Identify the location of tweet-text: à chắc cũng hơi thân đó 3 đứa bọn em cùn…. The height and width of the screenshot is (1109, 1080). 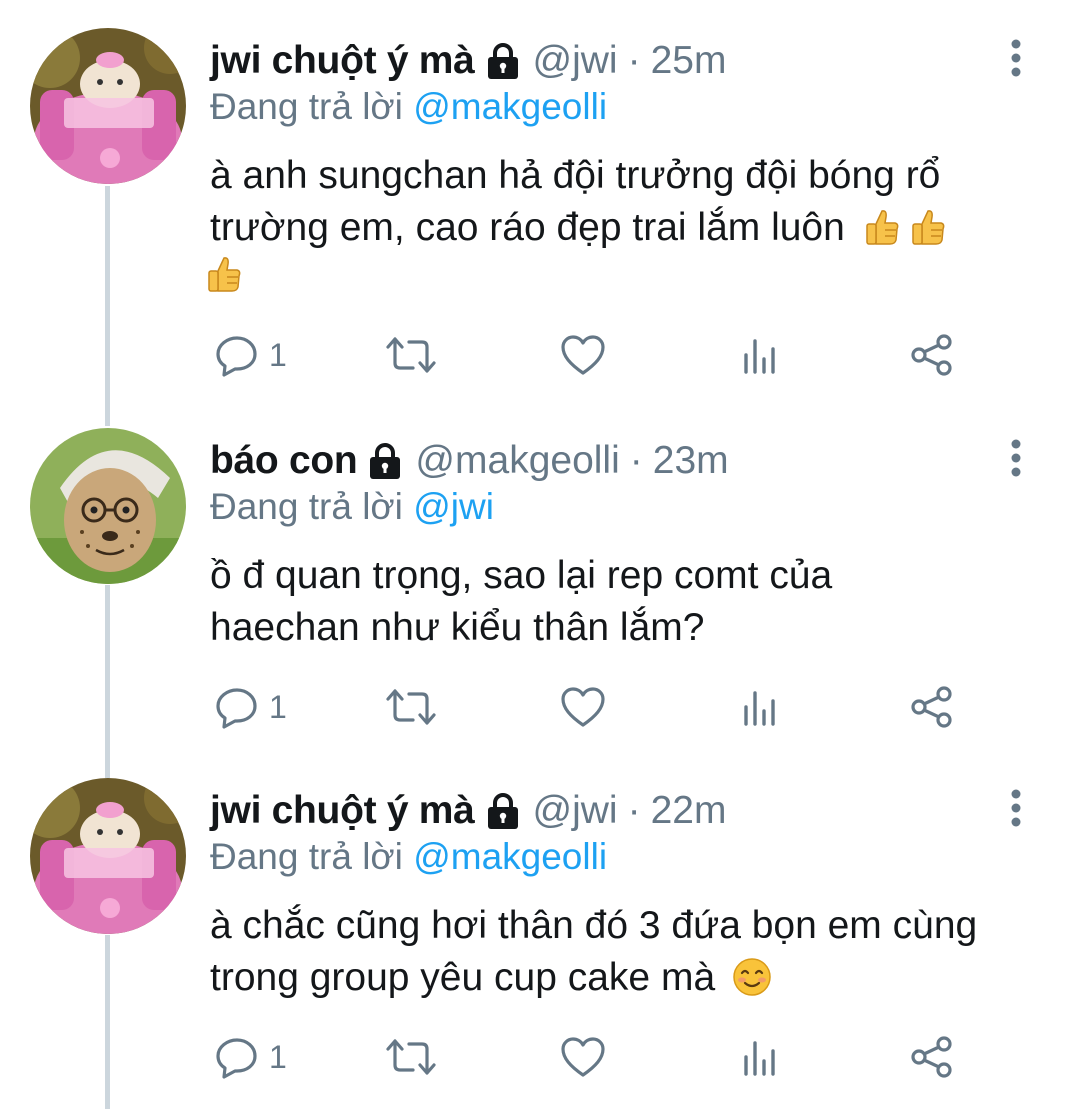
(625, 952).